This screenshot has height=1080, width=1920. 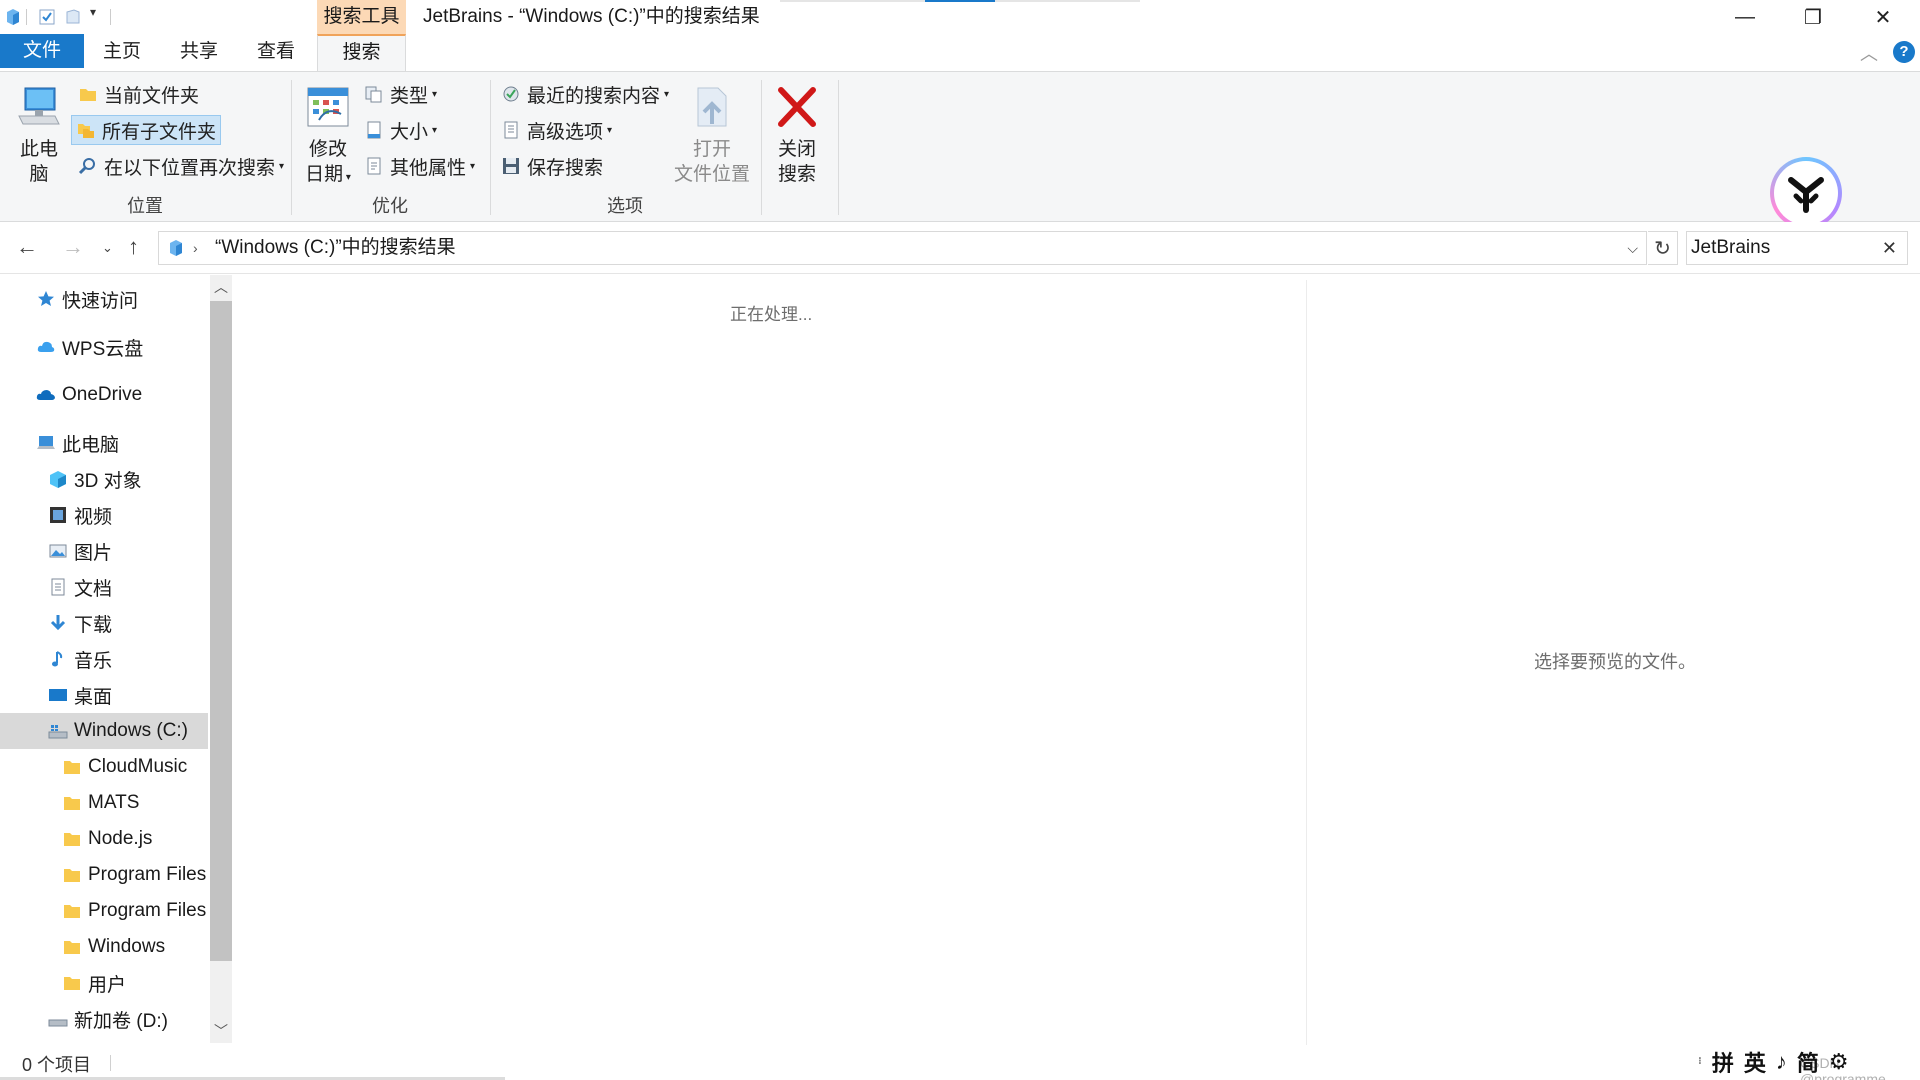 What do you see at coordinates (131, 730) in the screenshot?
I see `nav-item-label: Windows (C:)` at bounding box center [131, 730].